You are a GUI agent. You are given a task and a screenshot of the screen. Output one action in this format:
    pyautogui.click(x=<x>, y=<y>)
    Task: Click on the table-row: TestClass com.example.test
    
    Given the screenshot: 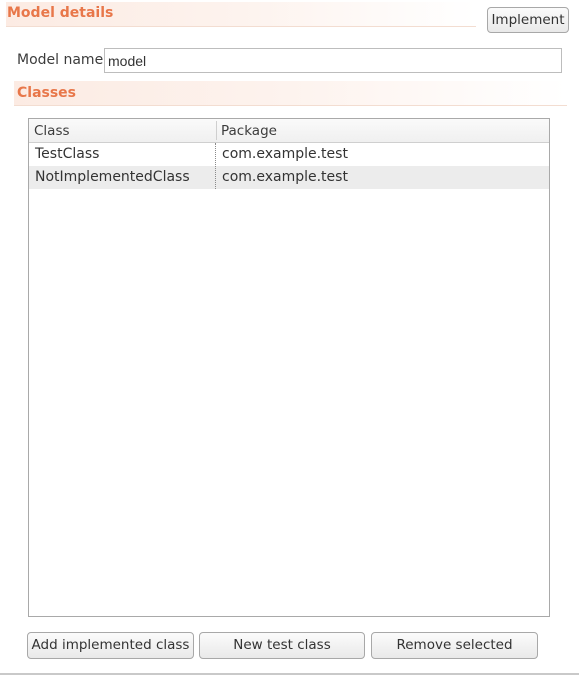 What is the action you would take?
    pyautogui.click(x=289, y=154)
    